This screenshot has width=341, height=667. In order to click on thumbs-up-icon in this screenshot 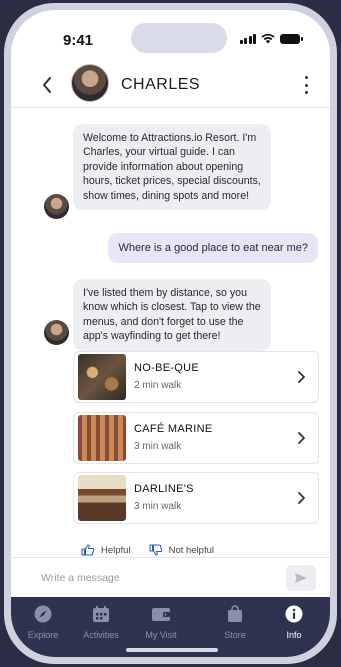, I will do `click(88, 550)`.